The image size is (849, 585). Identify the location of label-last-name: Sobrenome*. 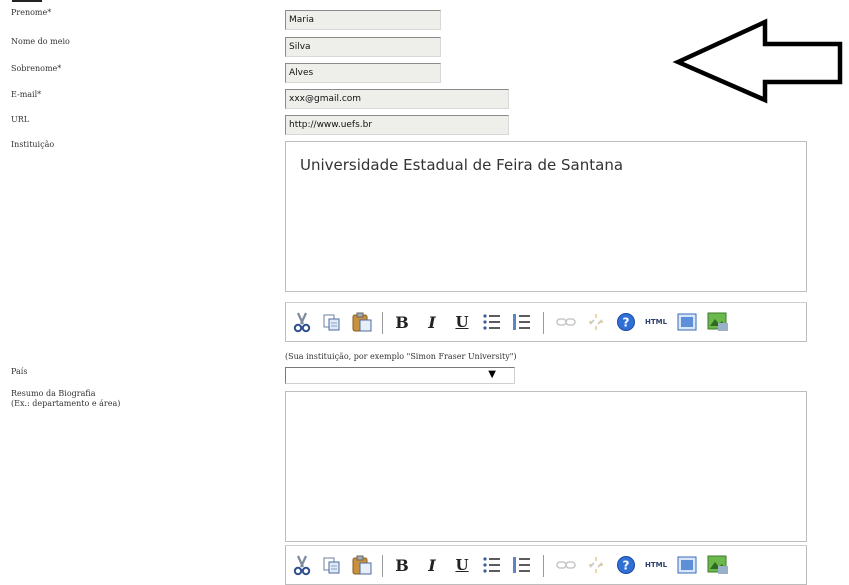
(36, 68).